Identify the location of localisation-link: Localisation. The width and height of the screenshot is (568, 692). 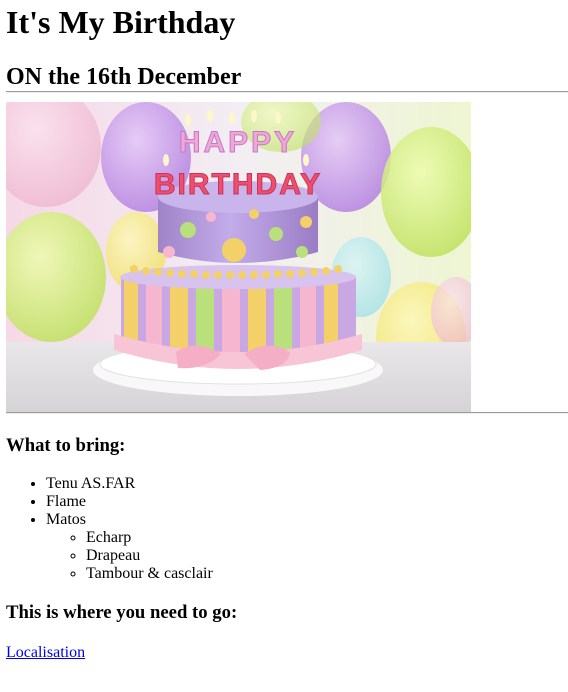
(45, 652).